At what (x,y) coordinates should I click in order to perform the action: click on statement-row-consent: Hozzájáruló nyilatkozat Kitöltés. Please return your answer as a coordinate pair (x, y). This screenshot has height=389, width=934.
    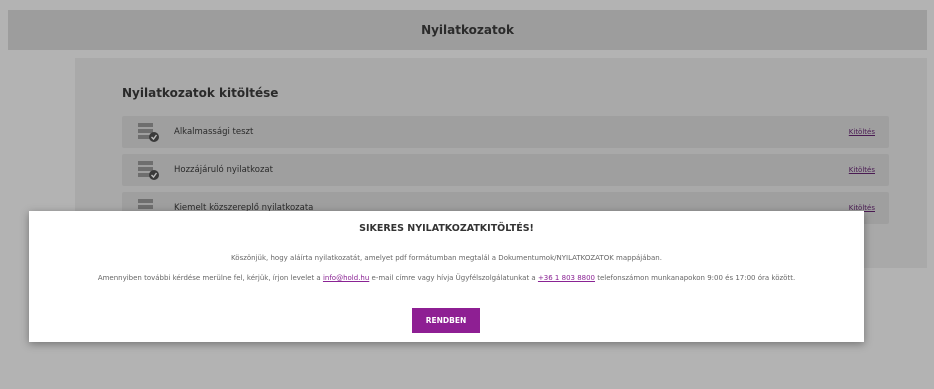
    Looking at the image, I should click on (505, 170).